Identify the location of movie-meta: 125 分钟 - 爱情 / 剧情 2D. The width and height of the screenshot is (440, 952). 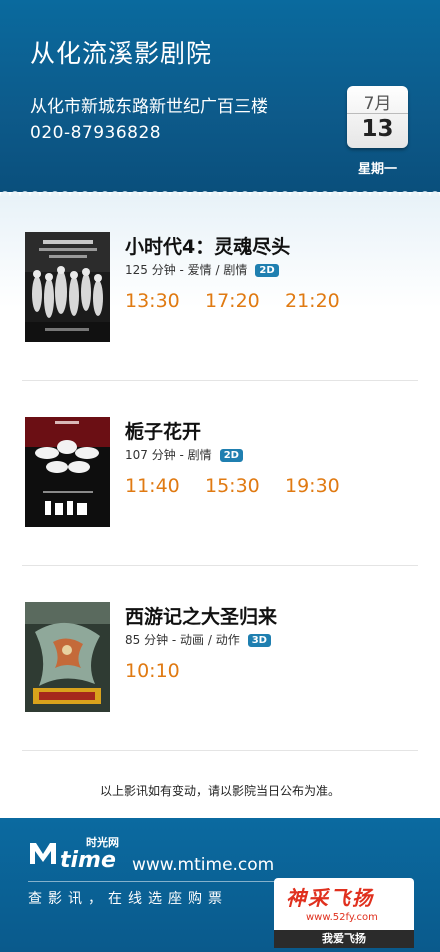
(202, 269).